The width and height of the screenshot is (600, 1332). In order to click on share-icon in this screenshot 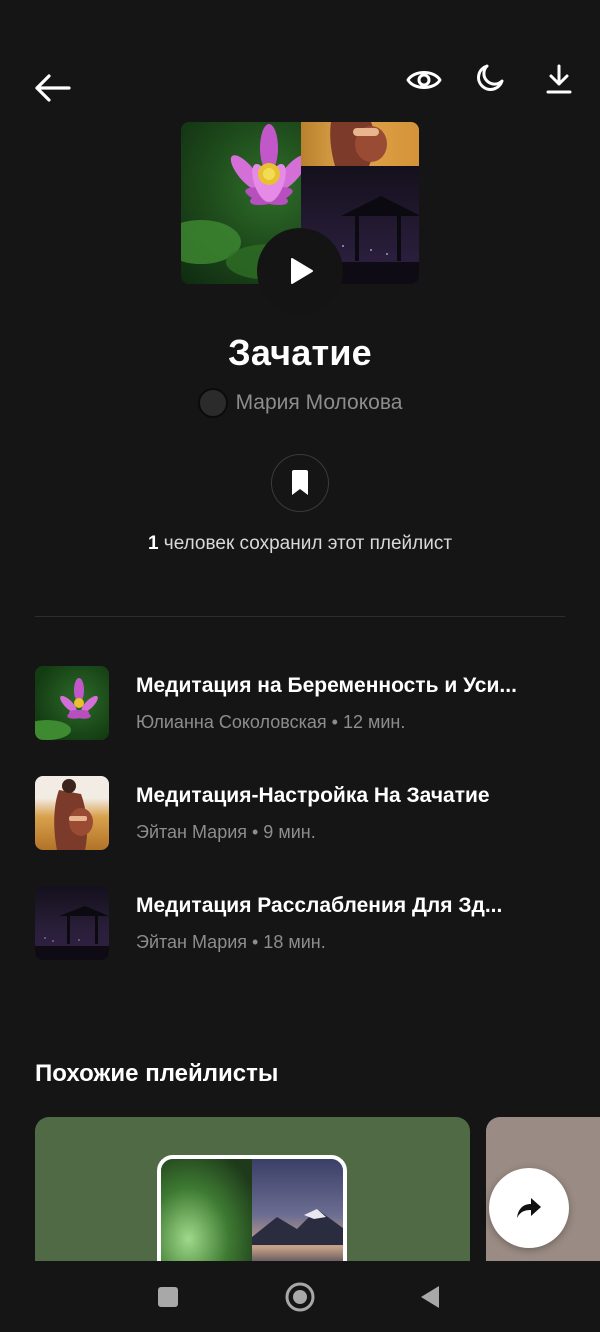, I will do `click(529, 1208)`.